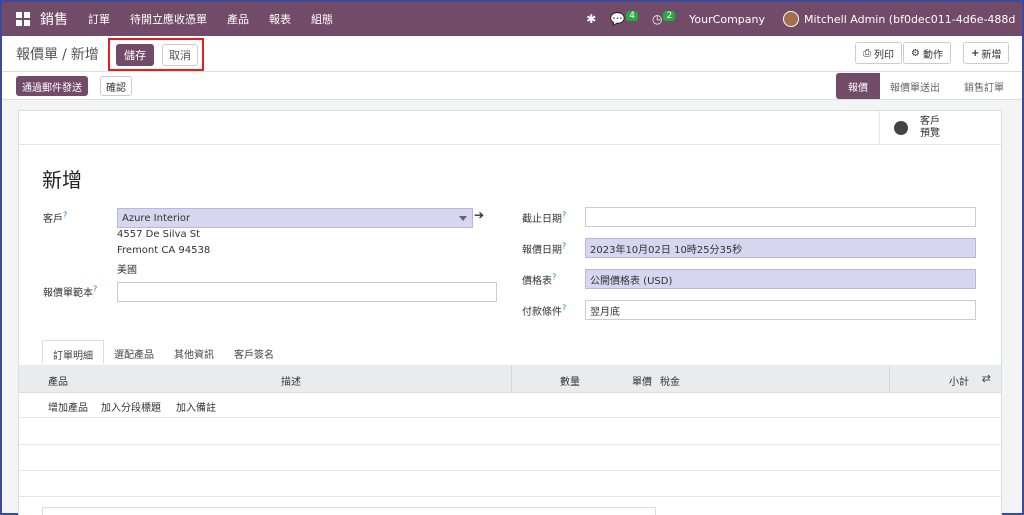  I want to click on plus-icon: +, so click(975, 53).